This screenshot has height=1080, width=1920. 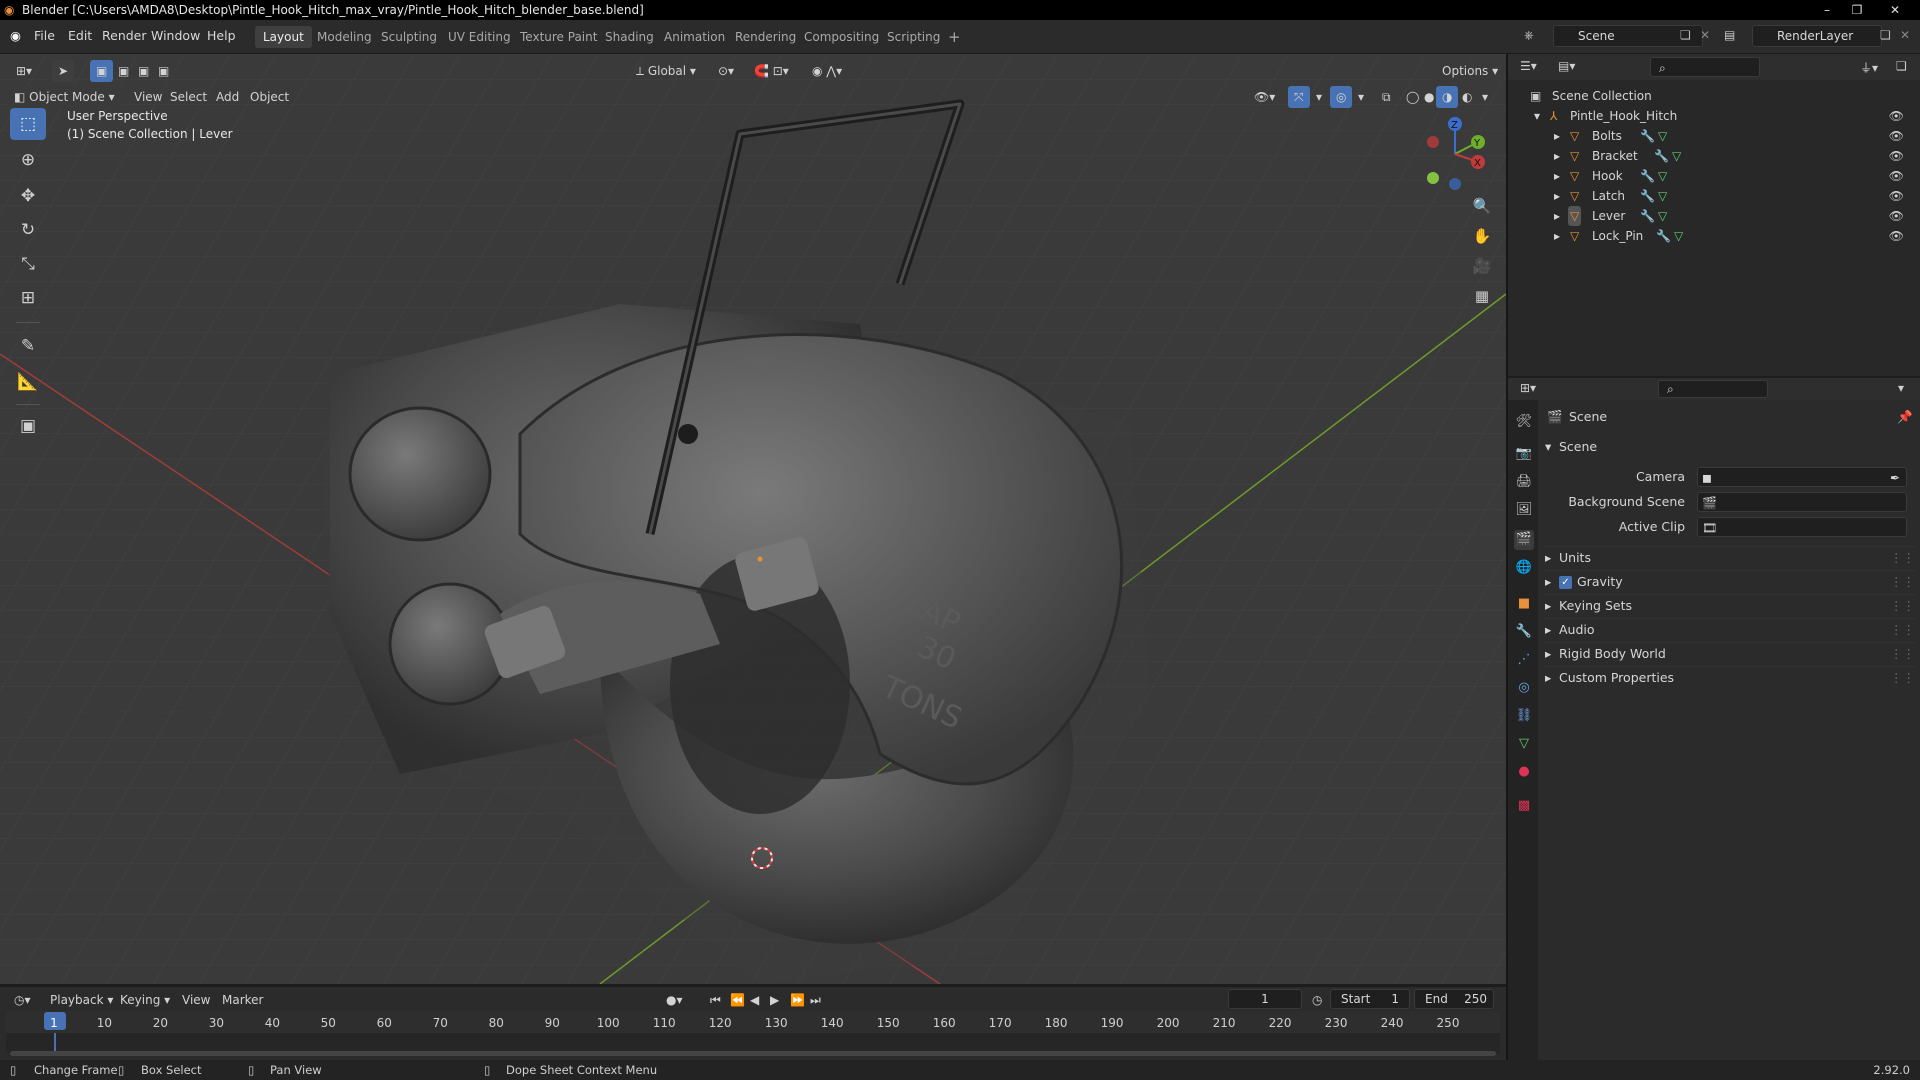 I want to click on gizmo-dropdown-icon: ▾, so click(x=1319, y=97).